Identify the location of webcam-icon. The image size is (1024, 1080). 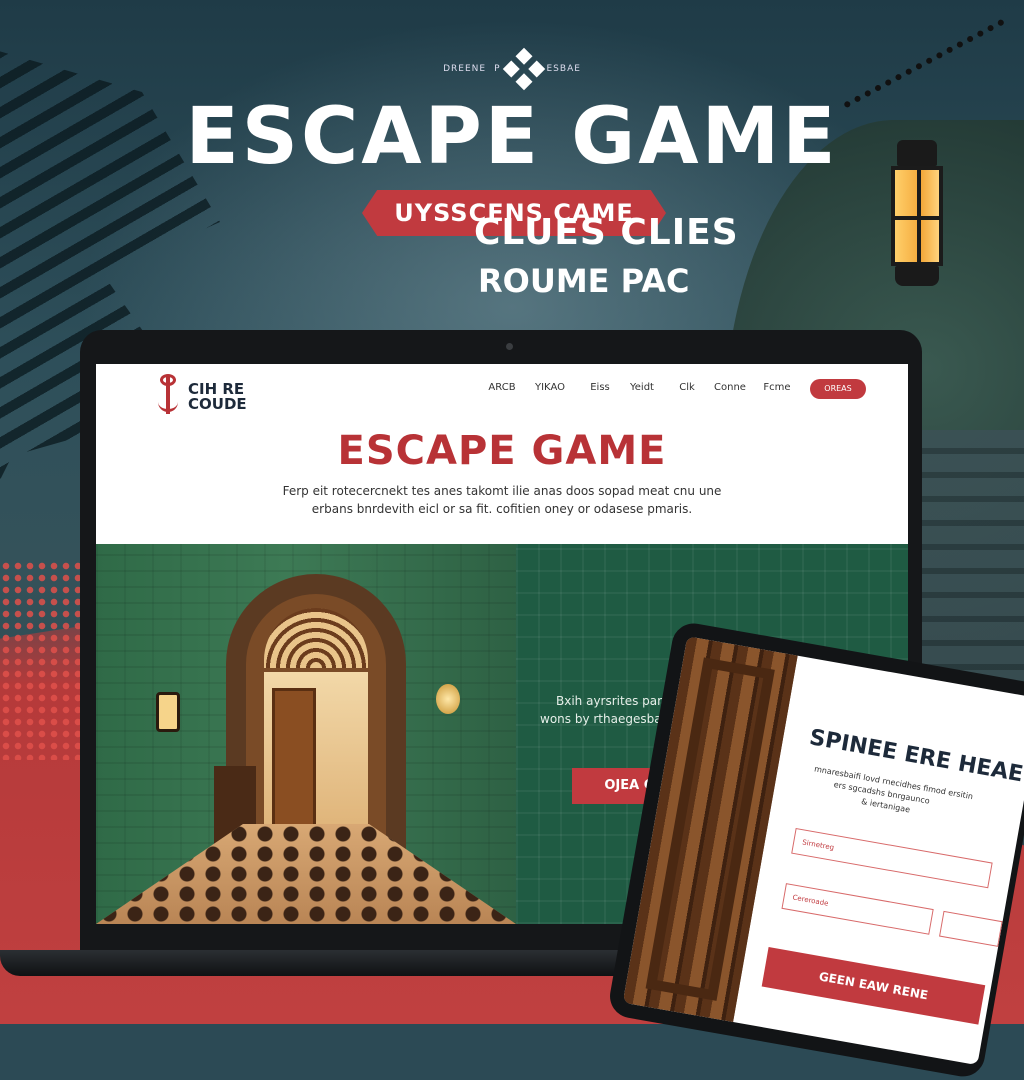
(509, 346).